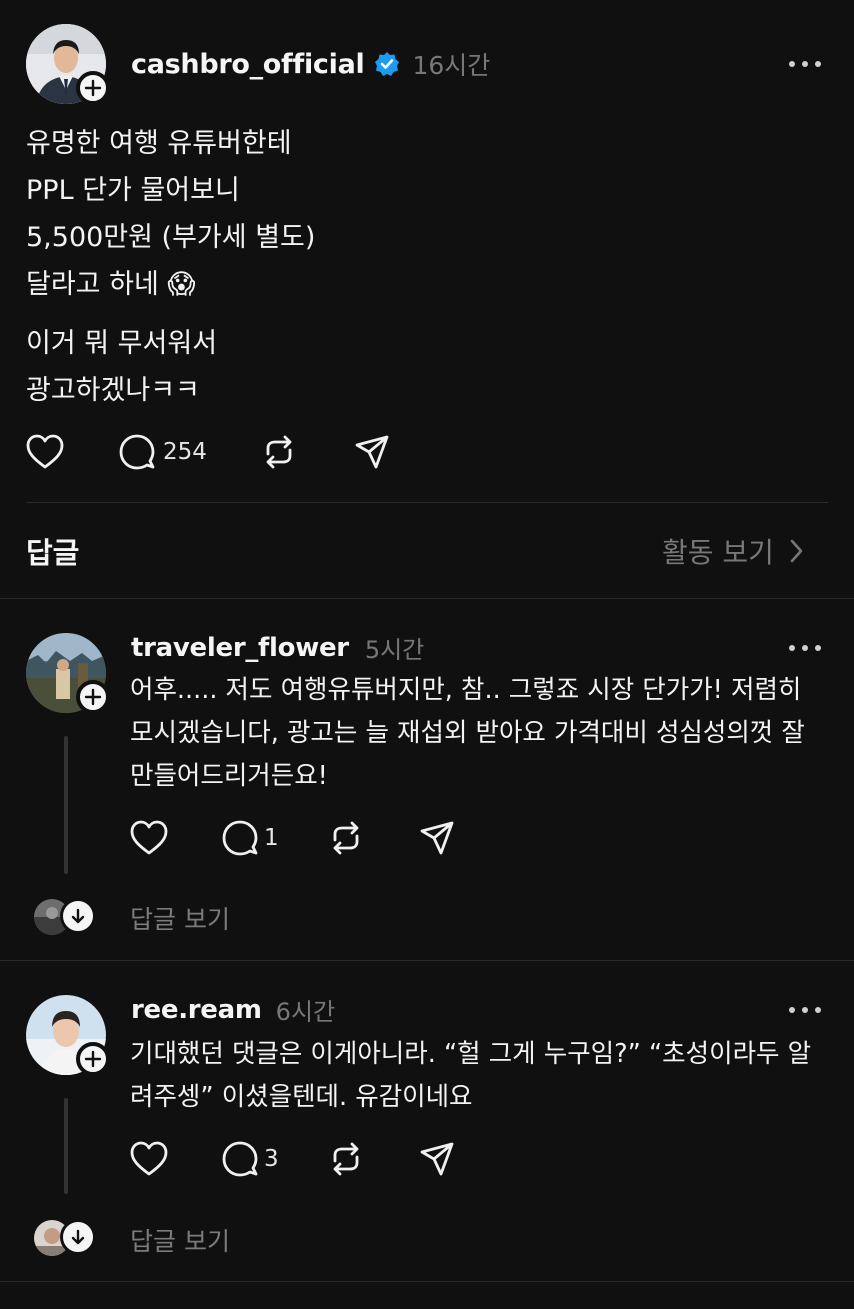  I want to click on reply2-follow-plus-button, so click(93, 1059).